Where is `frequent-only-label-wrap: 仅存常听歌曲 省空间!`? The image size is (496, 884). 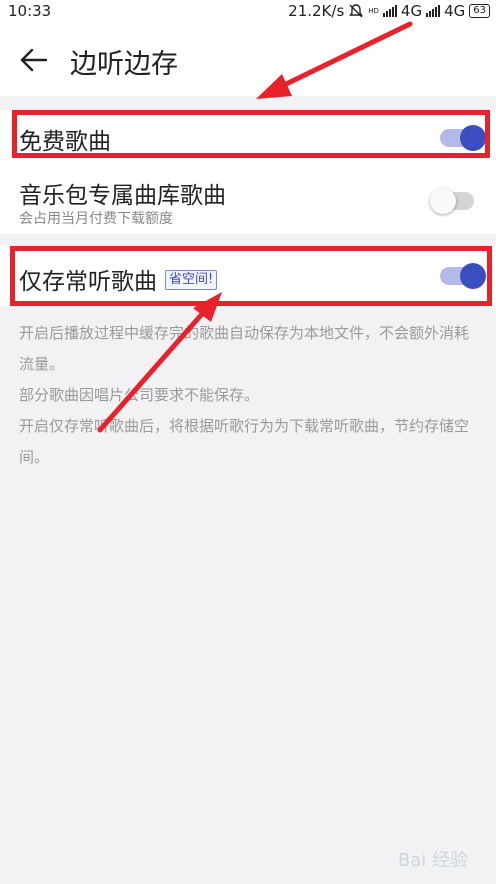
frequent-only-label-wrap: 仅存常听歌曲 省空间! is located at coordinates (118, 279).